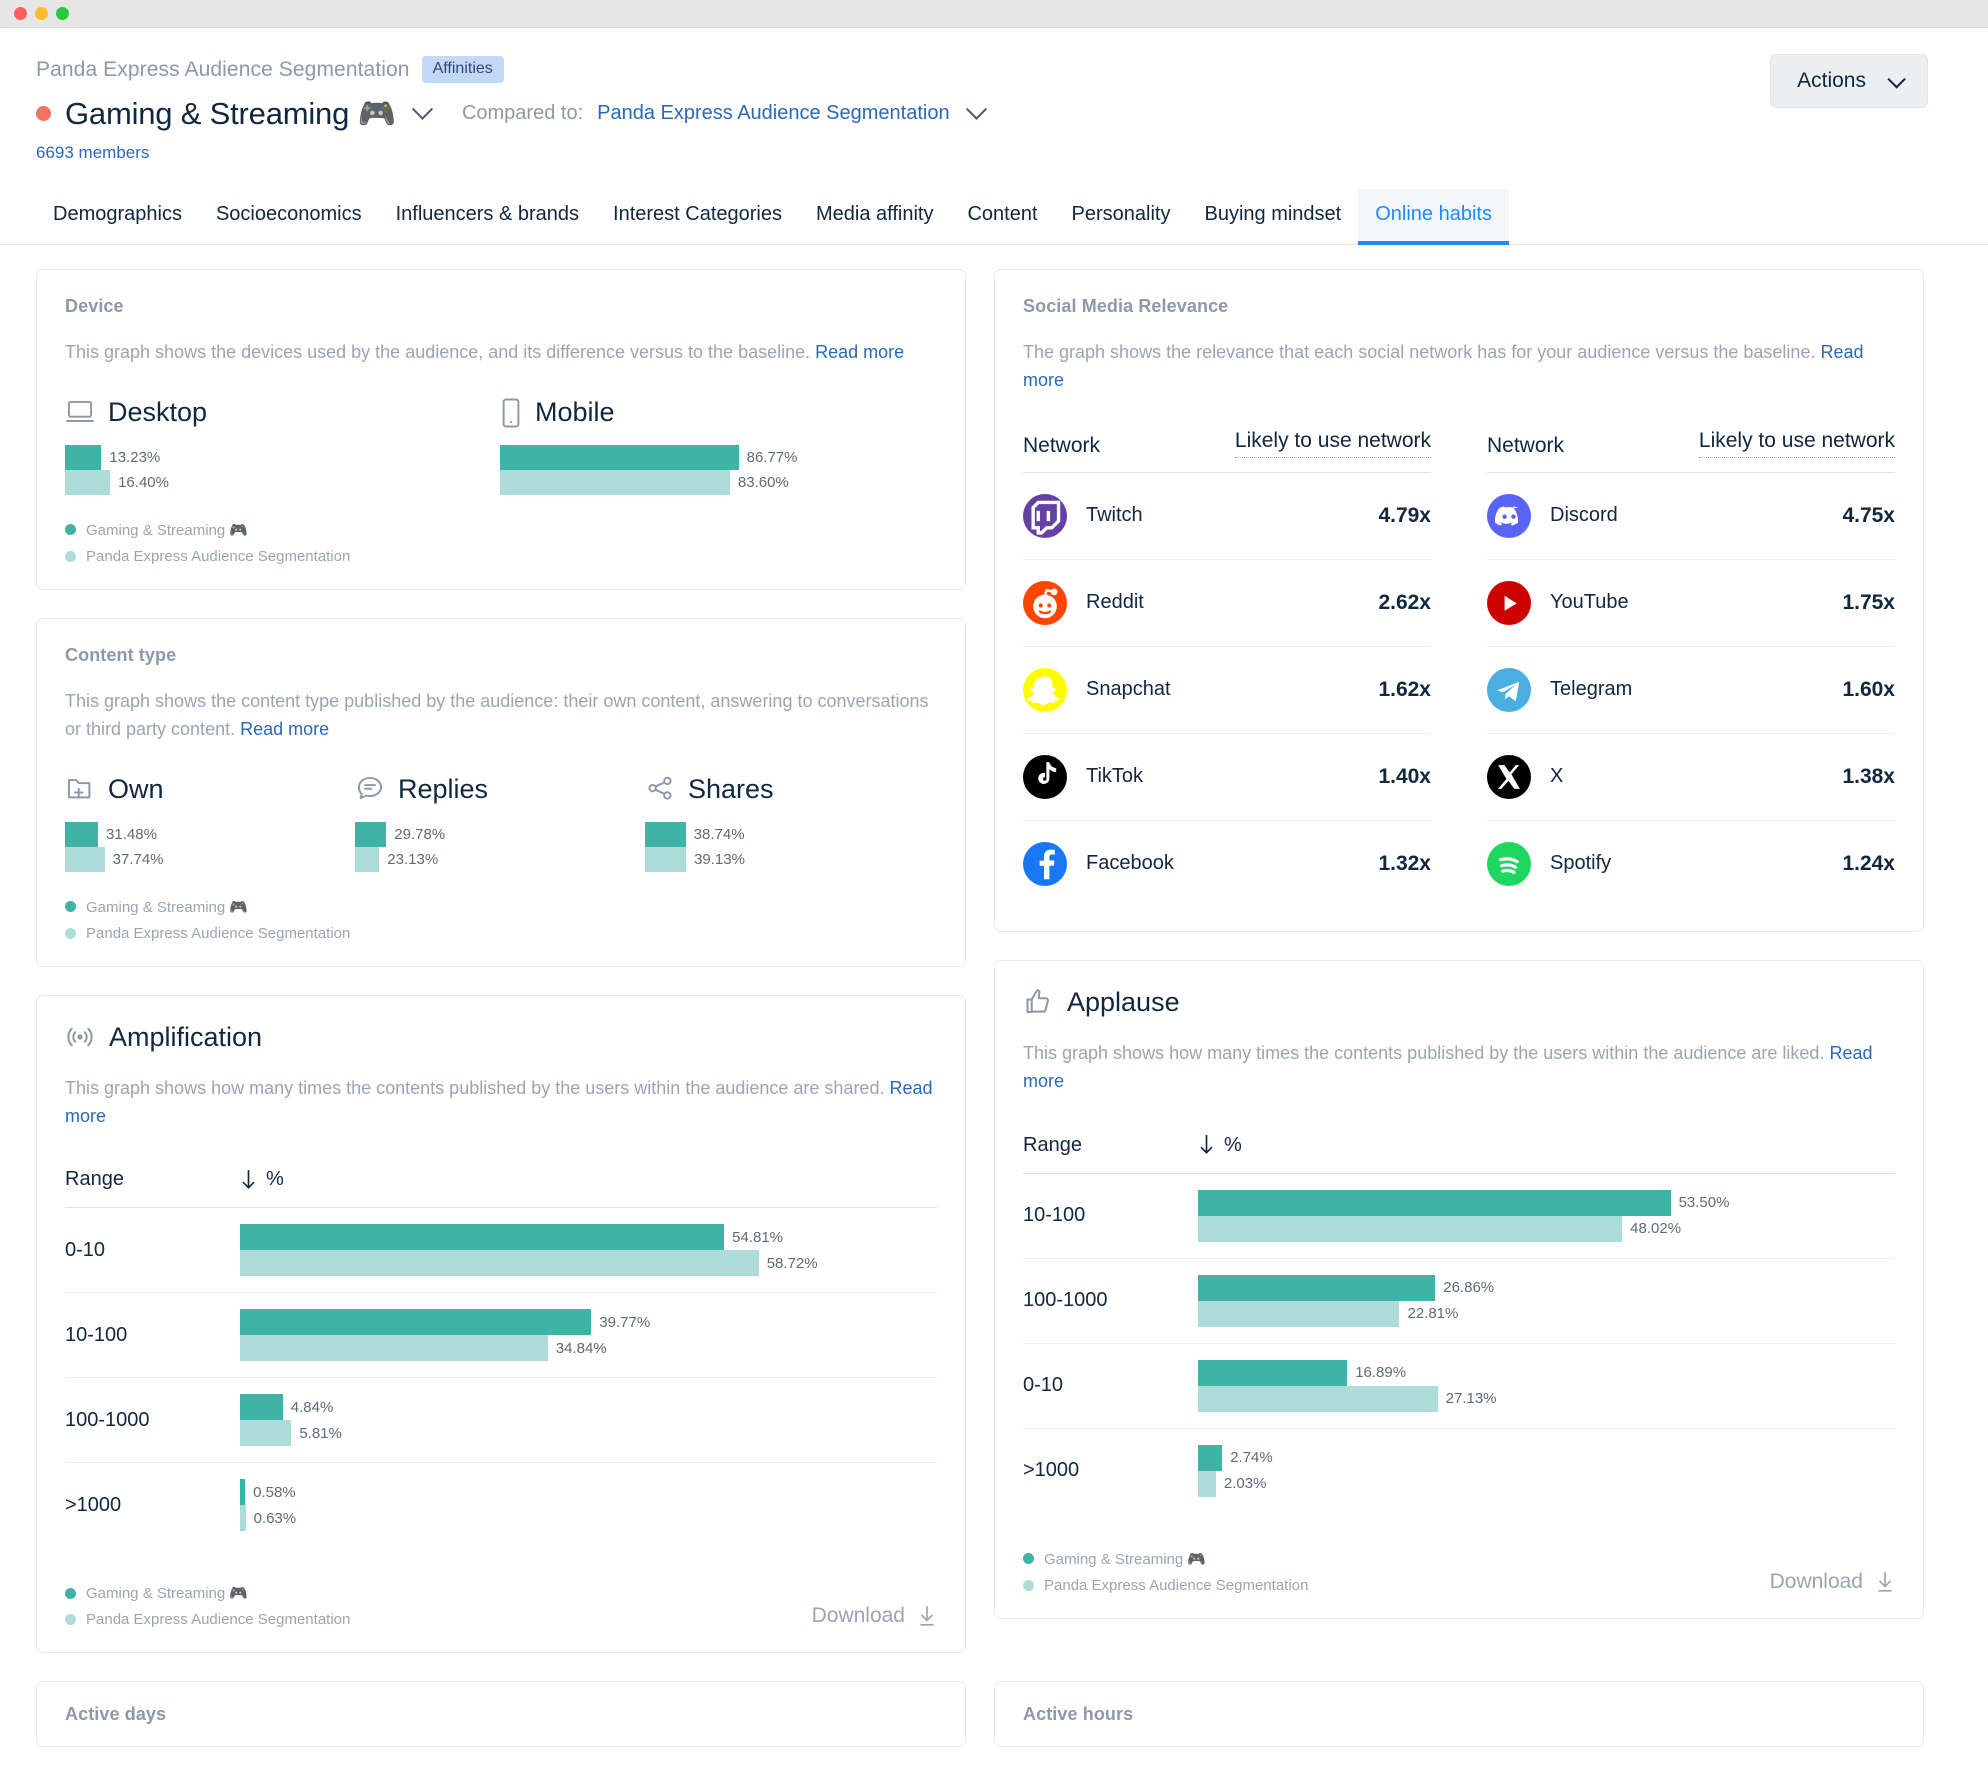  I want to click on amplification-col-pct-sort: %, so click(262, 1179).